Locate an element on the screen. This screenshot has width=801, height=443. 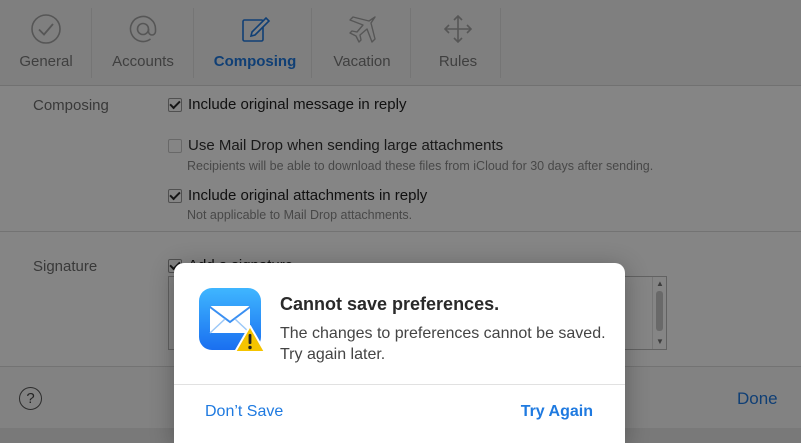
warning-icon is located at coordinates (250, 339).